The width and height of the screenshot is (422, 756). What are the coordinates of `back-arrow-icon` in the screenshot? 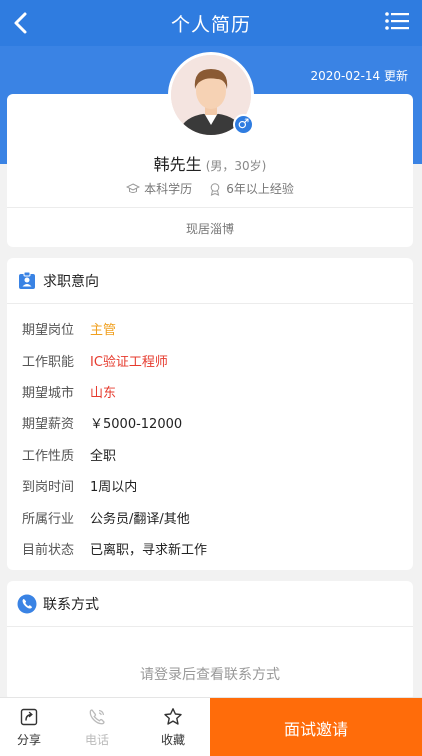 It's located at (21, 23).